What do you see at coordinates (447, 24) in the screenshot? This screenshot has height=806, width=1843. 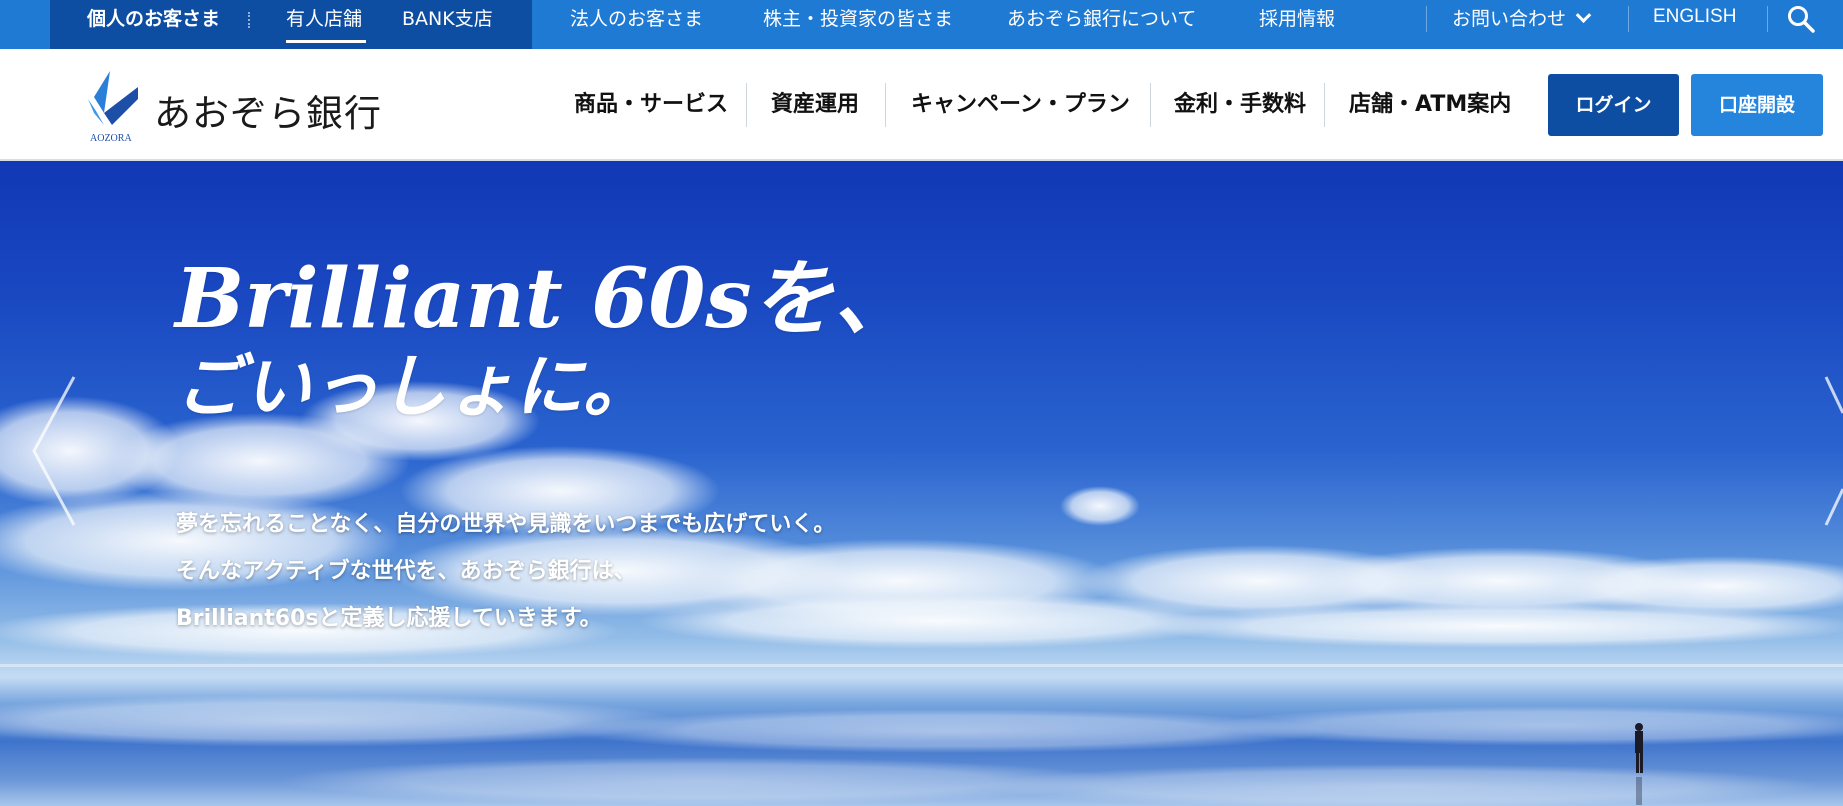 I see `nav-bank-branch: BANK支店` at bounding box center [447, 24].